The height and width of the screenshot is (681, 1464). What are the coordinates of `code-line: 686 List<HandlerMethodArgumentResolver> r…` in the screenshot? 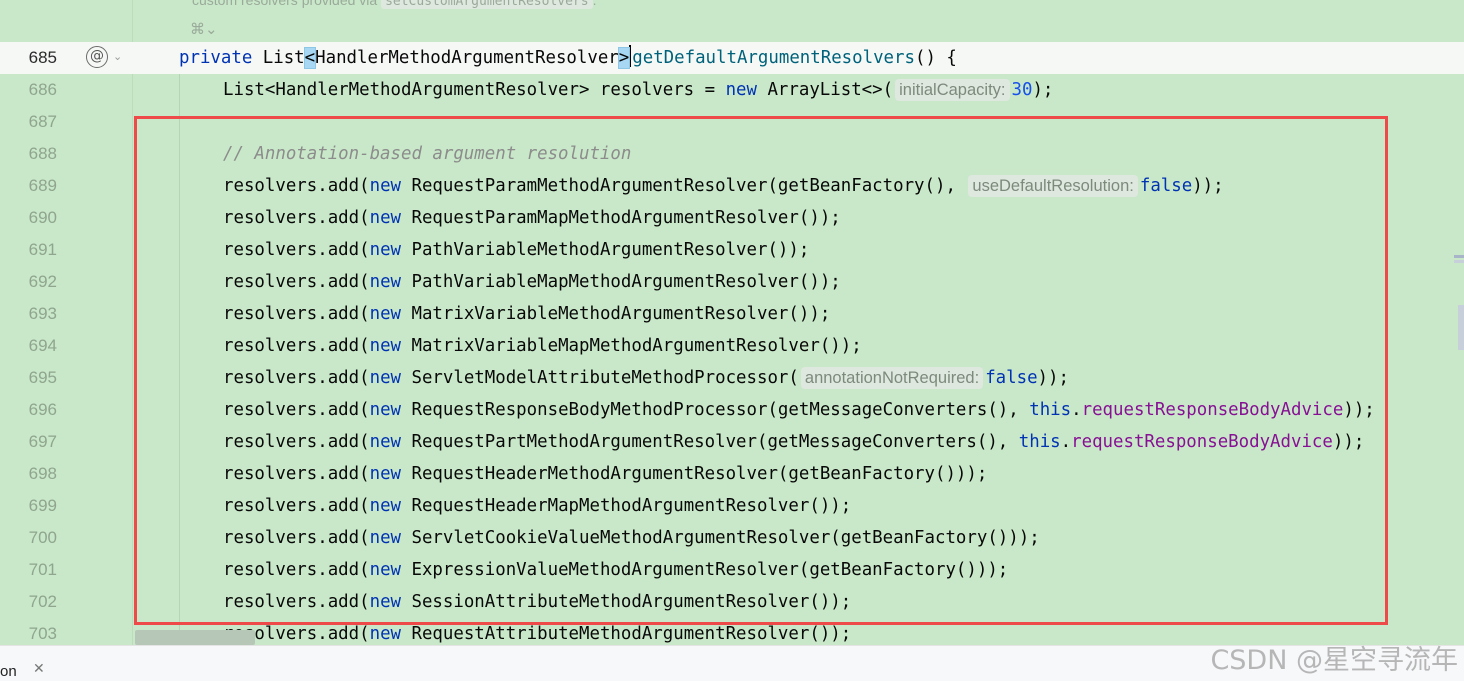 It's located at (732, 90).